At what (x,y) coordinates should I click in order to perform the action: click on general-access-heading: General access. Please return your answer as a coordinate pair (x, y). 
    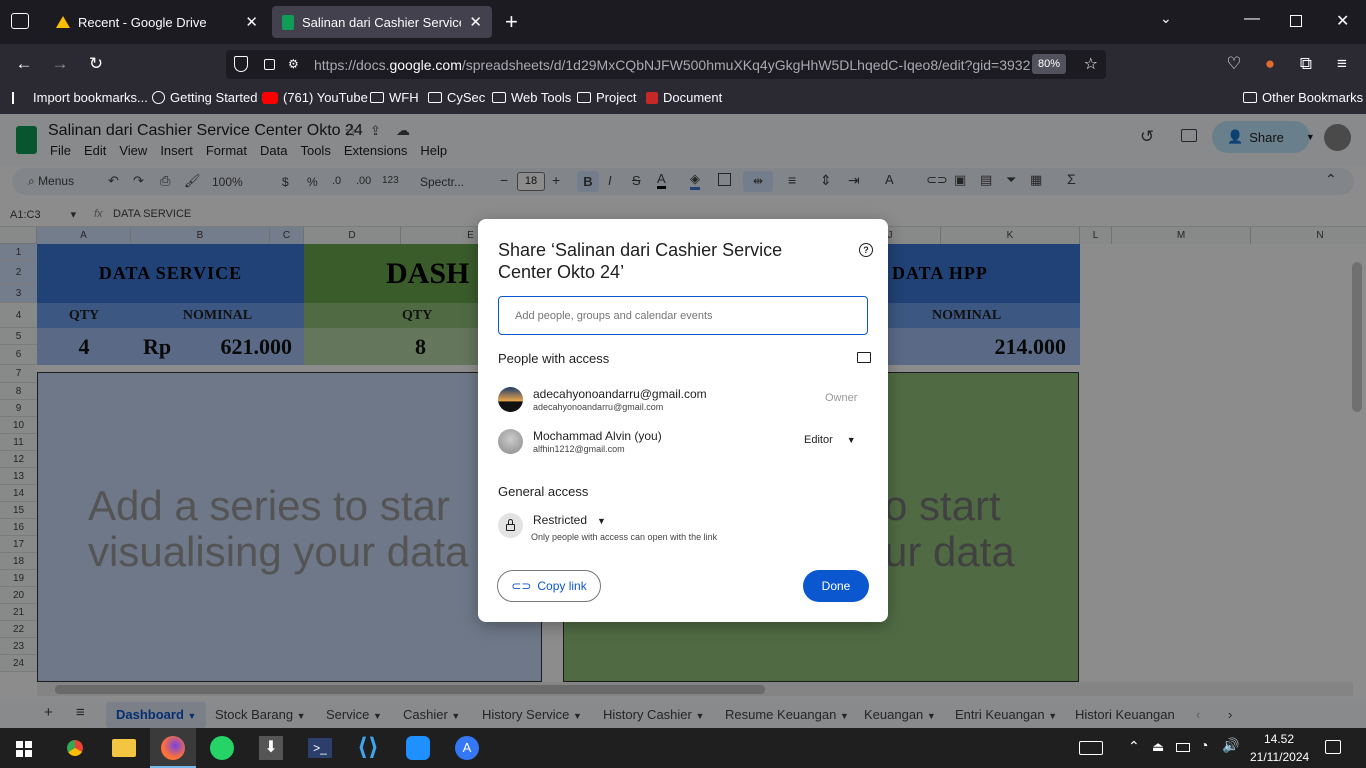
    Looking at the image, I should click on (543, 491).